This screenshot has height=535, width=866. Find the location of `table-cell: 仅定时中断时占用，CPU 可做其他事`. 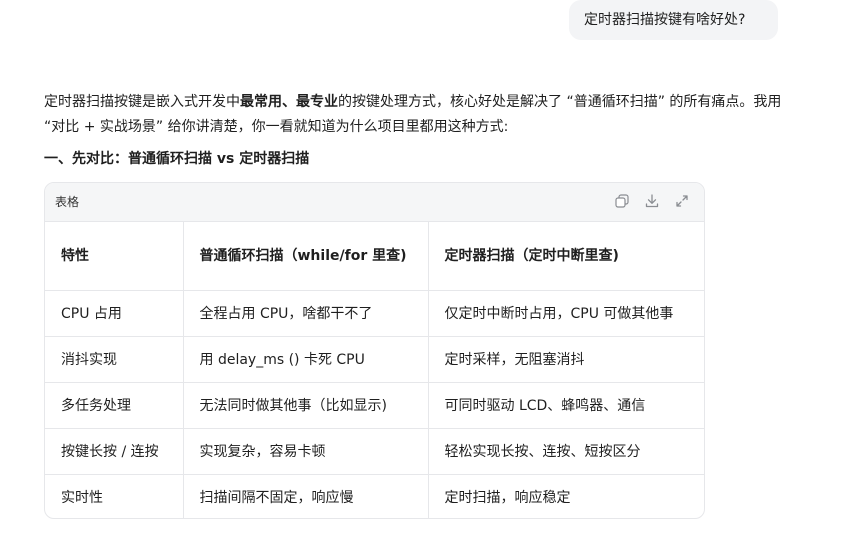

table-cell: 仅定时中断时占用，CPU 可做其他事 is located at coordinates (566, 313).